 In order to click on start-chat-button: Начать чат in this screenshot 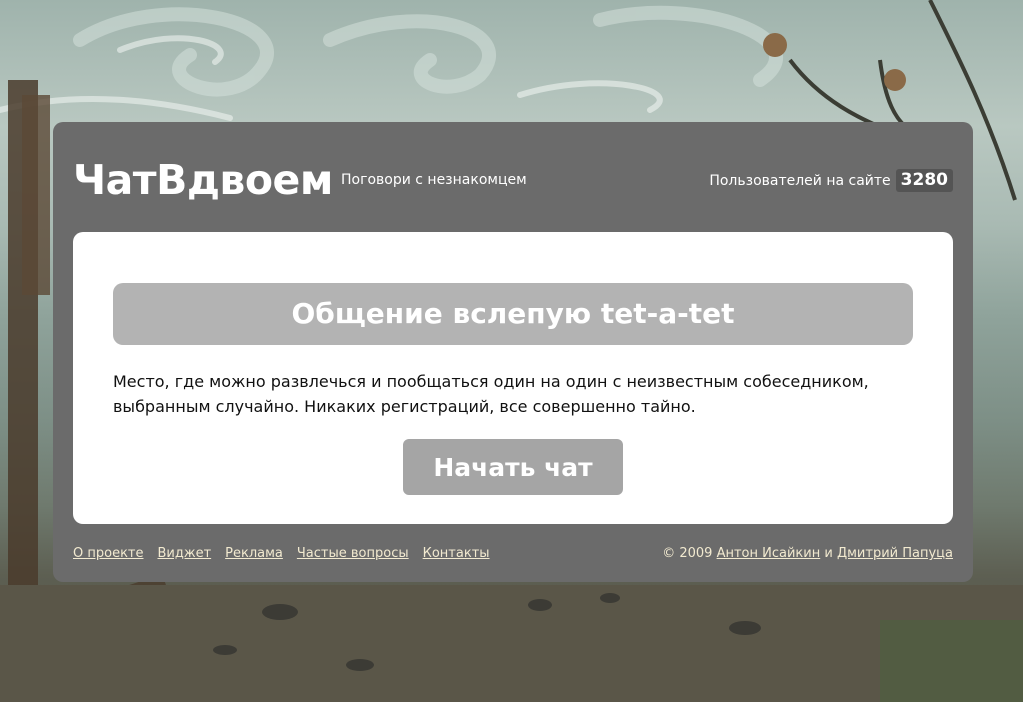, I will do `click(513, 467)`.